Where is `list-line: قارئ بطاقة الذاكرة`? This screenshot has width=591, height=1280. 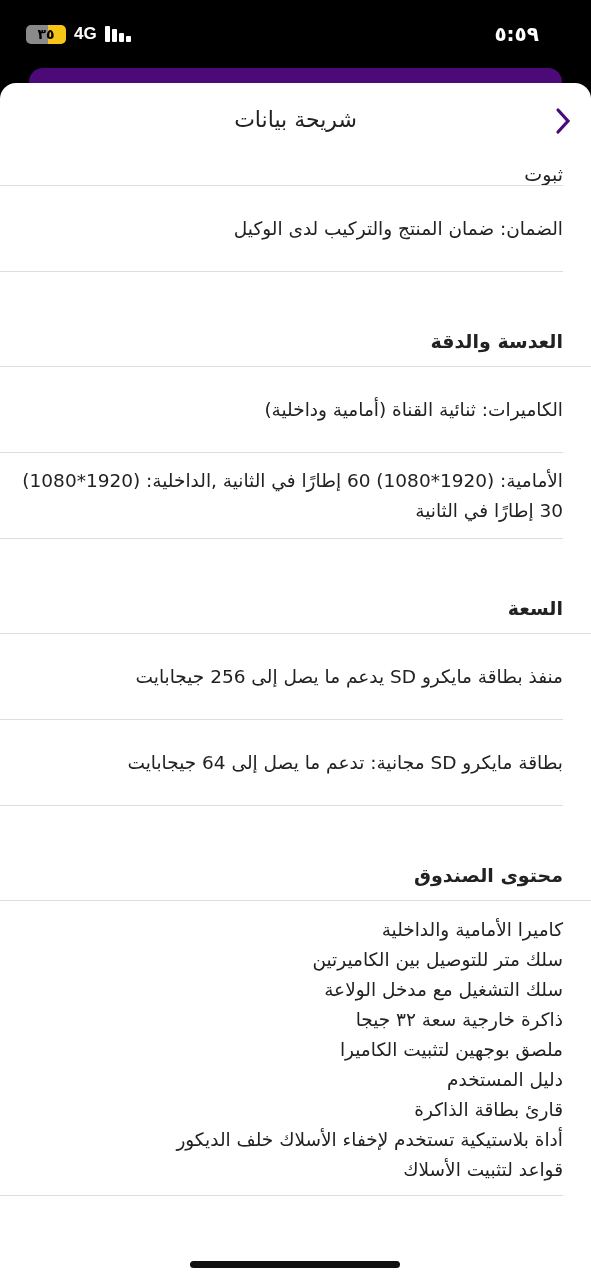
list-line: قارئ بطاقة الذاكرة is located at coordinates (488, 1110).